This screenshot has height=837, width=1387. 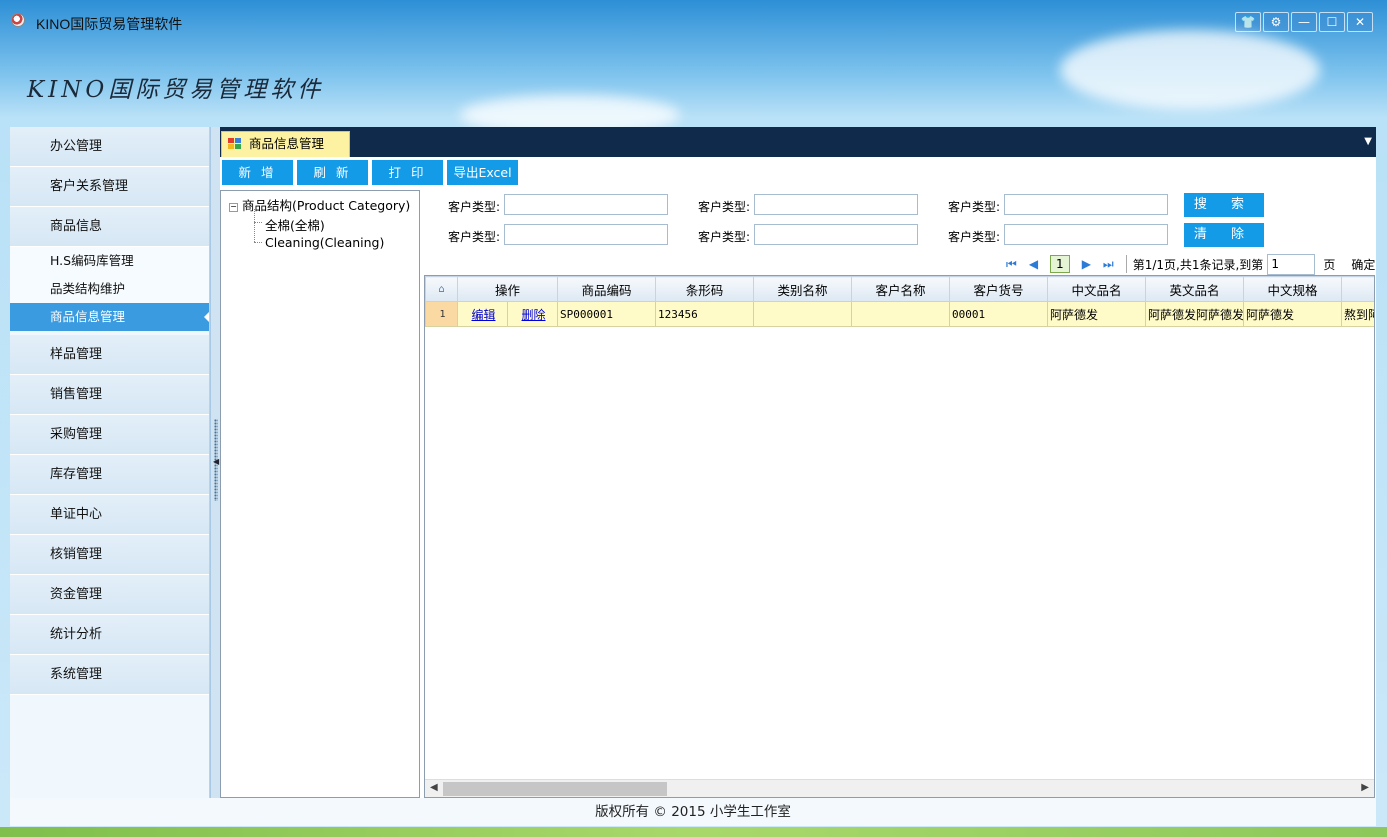 What do you see at coordinates (555, 789) in the screenshot?
I see `scroll-thumb` at bounding box center [555, 789].